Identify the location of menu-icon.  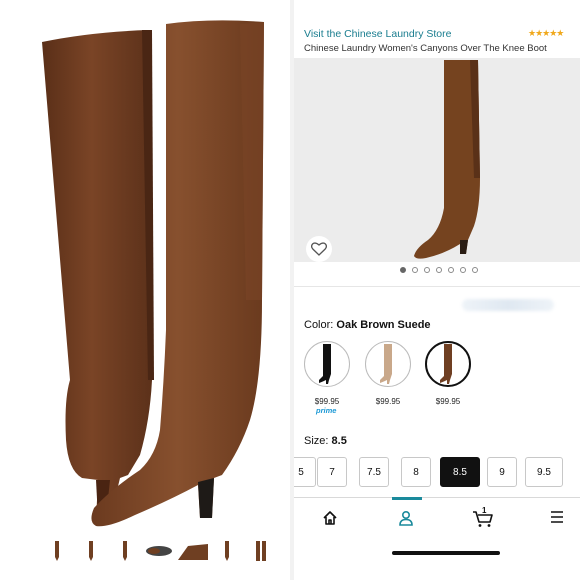
(557, 517).